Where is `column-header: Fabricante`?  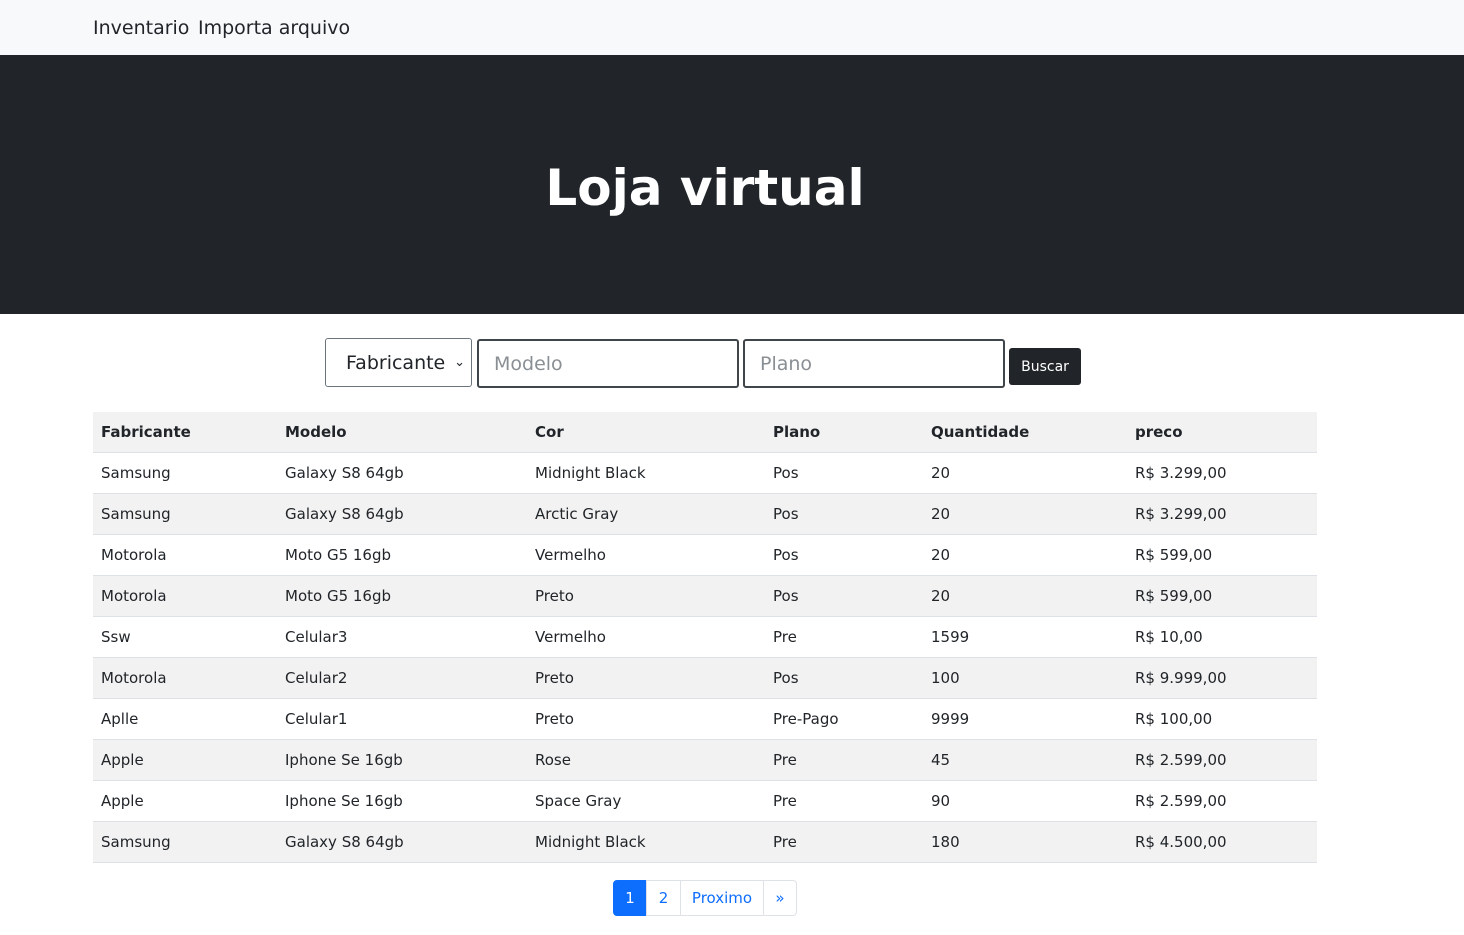 column-header: Fabricante is located at coordinates (185, 432).